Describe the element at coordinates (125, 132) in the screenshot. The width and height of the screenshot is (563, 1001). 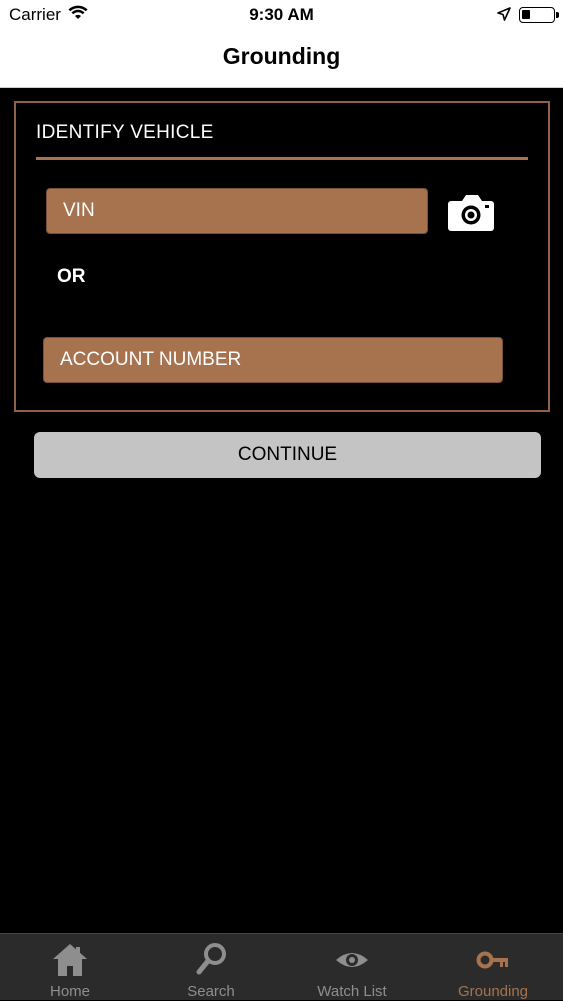
I see `panel-title: IDENTIFY VEHICLE` at that location.